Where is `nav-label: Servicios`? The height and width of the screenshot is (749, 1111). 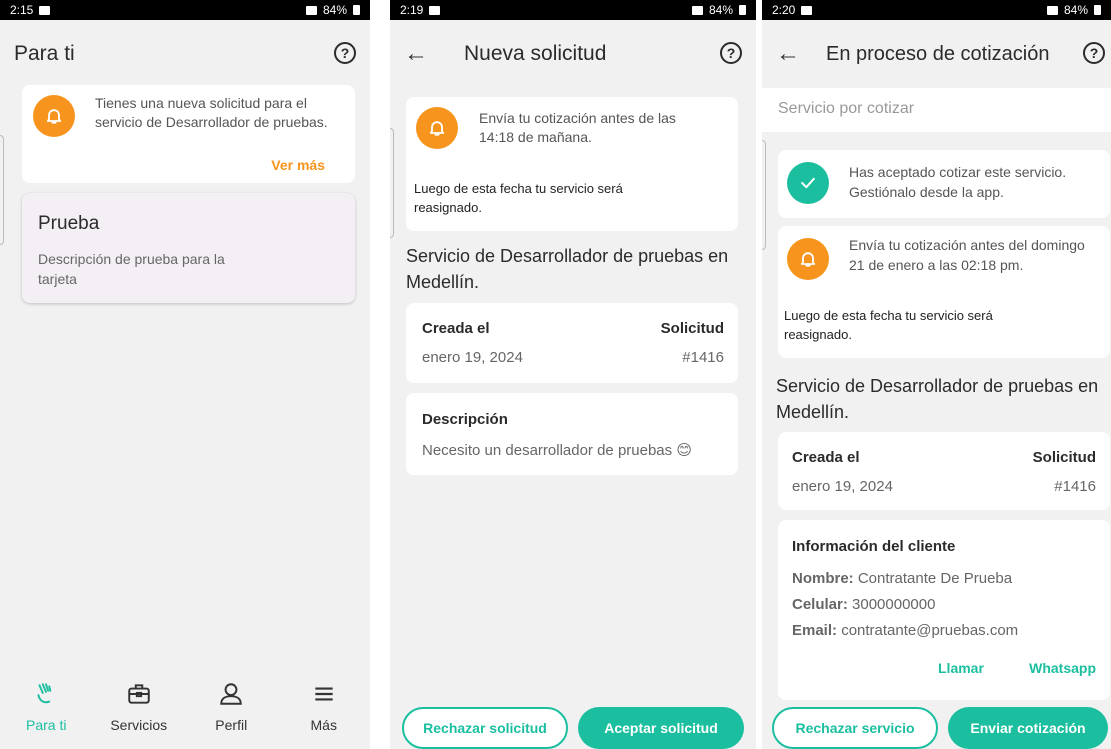
nav-label: Servicios is located at coordinates (139, 725).